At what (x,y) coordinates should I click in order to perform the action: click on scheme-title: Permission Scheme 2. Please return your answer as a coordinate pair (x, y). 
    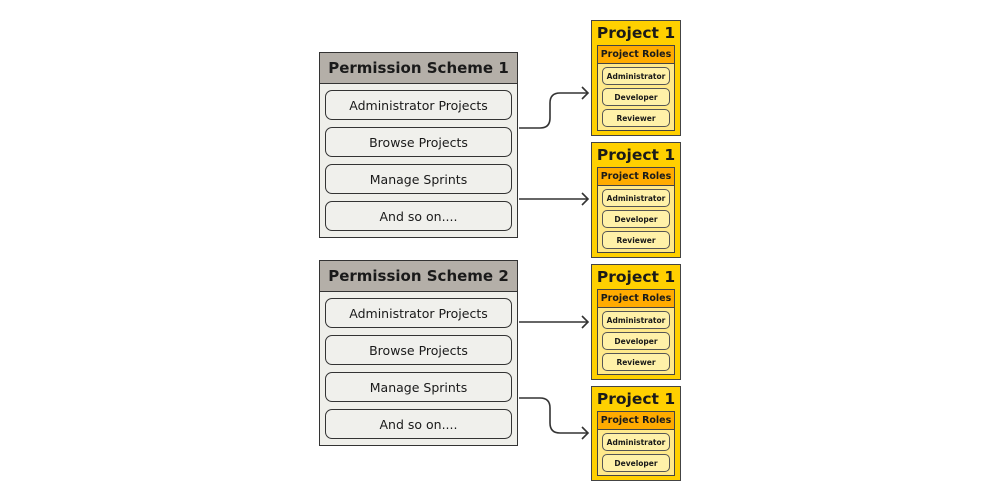
    Looking at the image, I should click on (418, 276).